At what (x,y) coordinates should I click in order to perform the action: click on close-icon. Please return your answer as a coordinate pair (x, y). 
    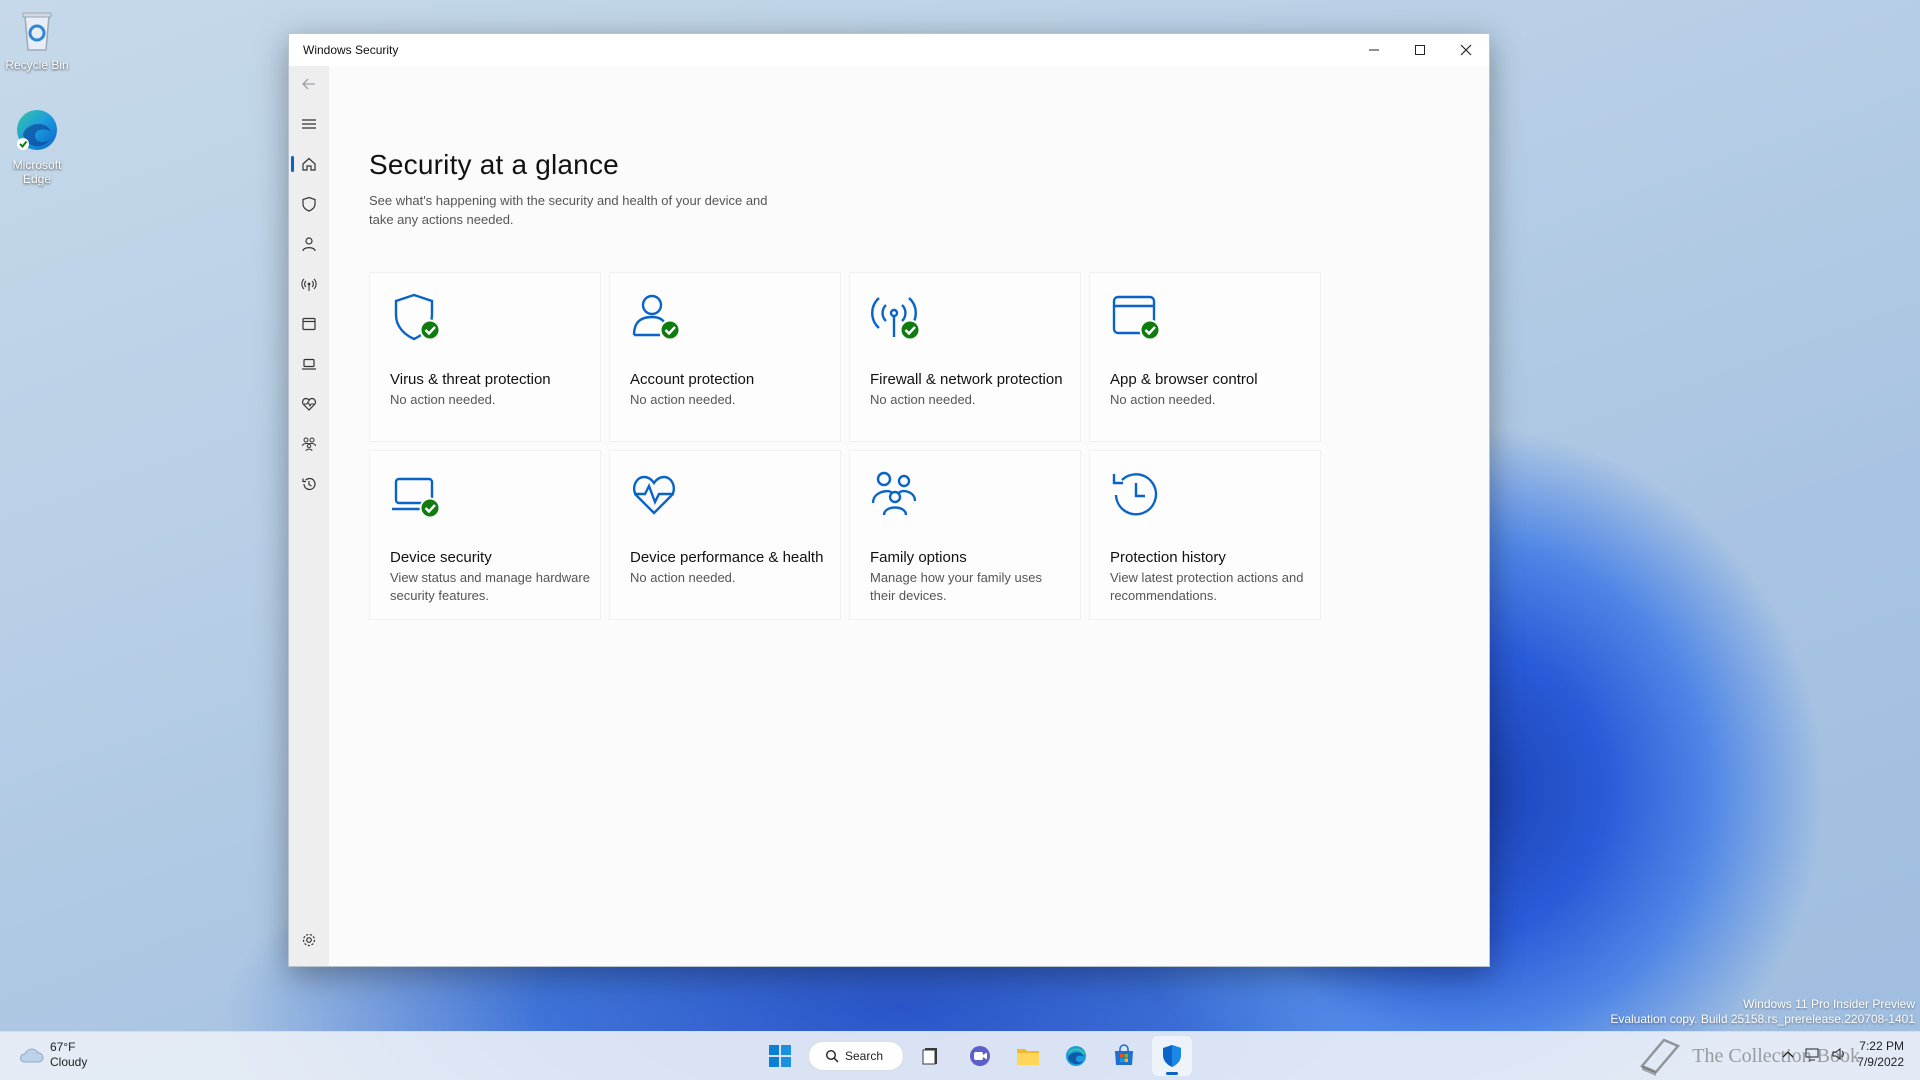
    Looking at the image, I should click on (1466, 50).